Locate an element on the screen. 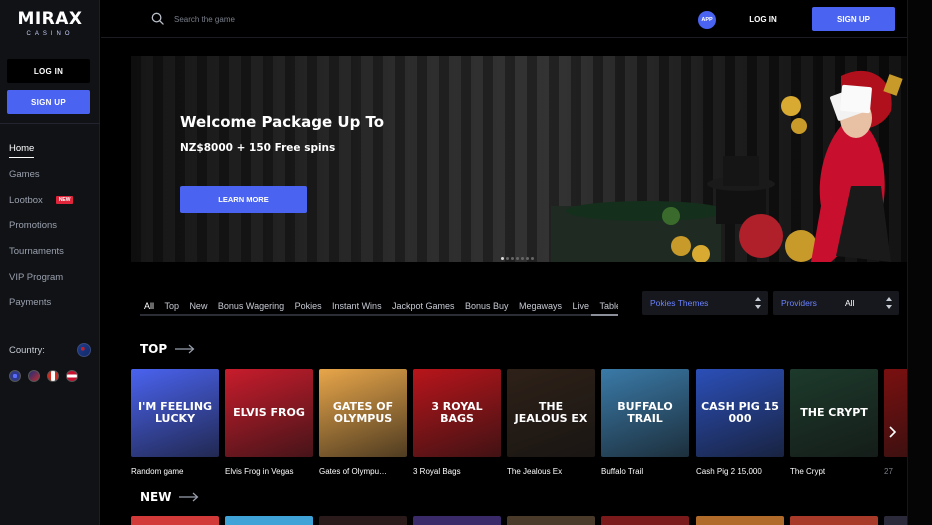 The height and width of the screenshot is (525, 932). new-games-row is located at coordinates (519, 520).